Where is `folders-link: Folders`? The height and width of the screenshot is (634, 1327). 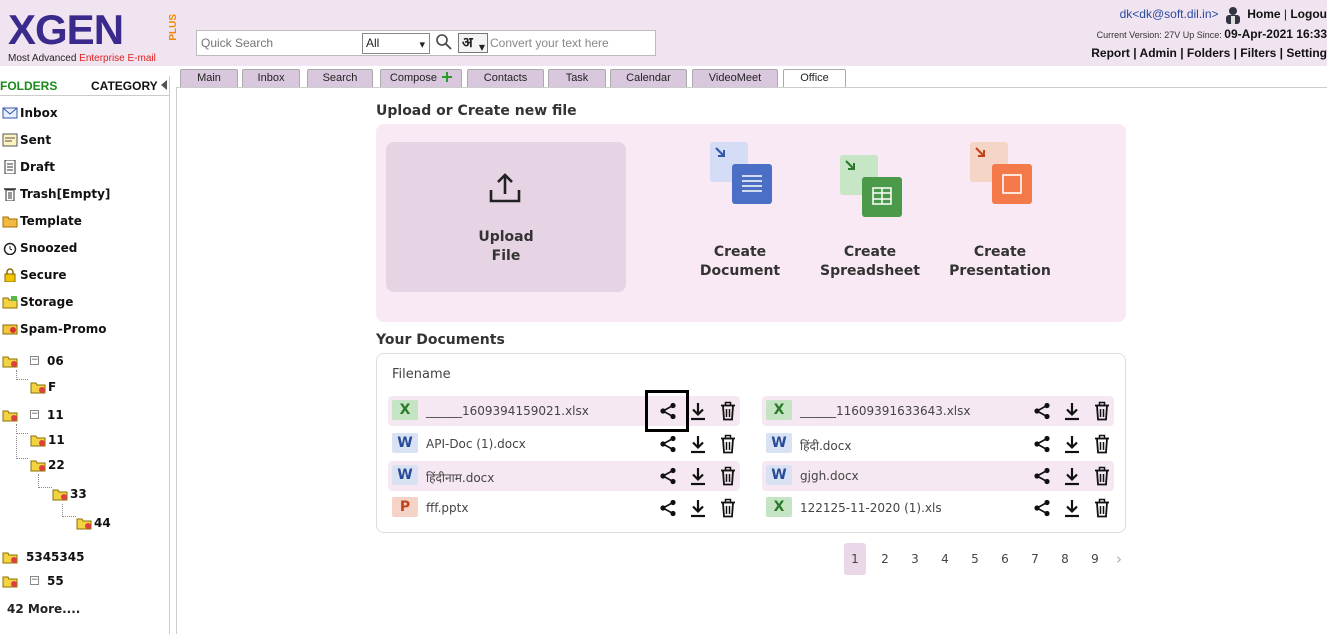
folders-link: Folders is located at coordinates (1208, 53).